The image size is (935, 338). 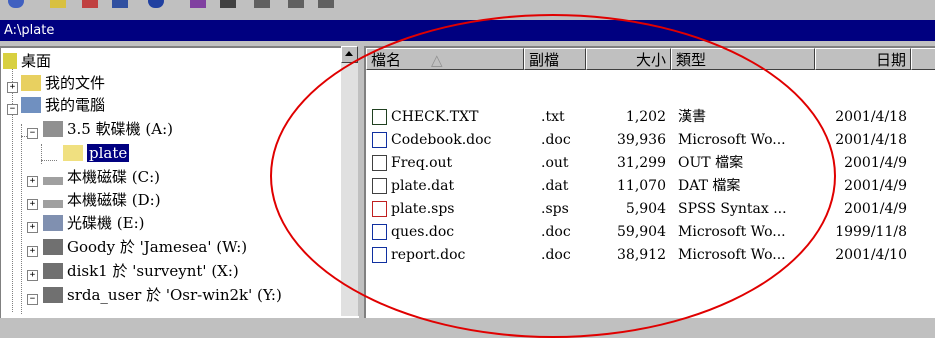 I want to click on copy-icon, so click(x=90, y=4).